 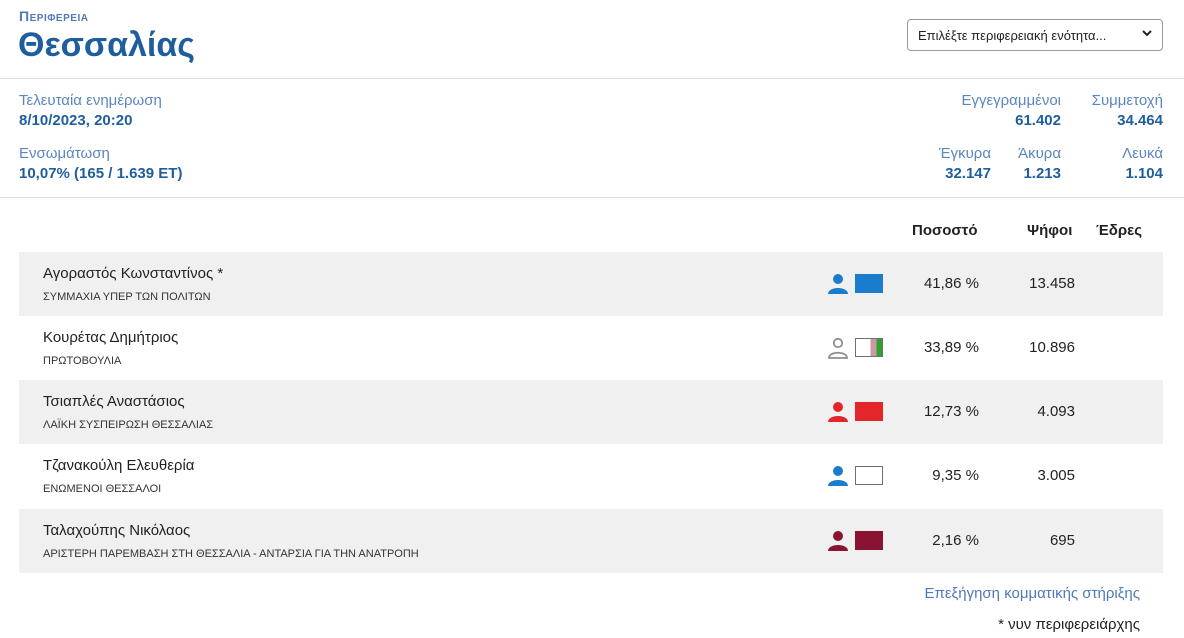 I want to click on chevron-down-icon, so click(x=1147, y=33).